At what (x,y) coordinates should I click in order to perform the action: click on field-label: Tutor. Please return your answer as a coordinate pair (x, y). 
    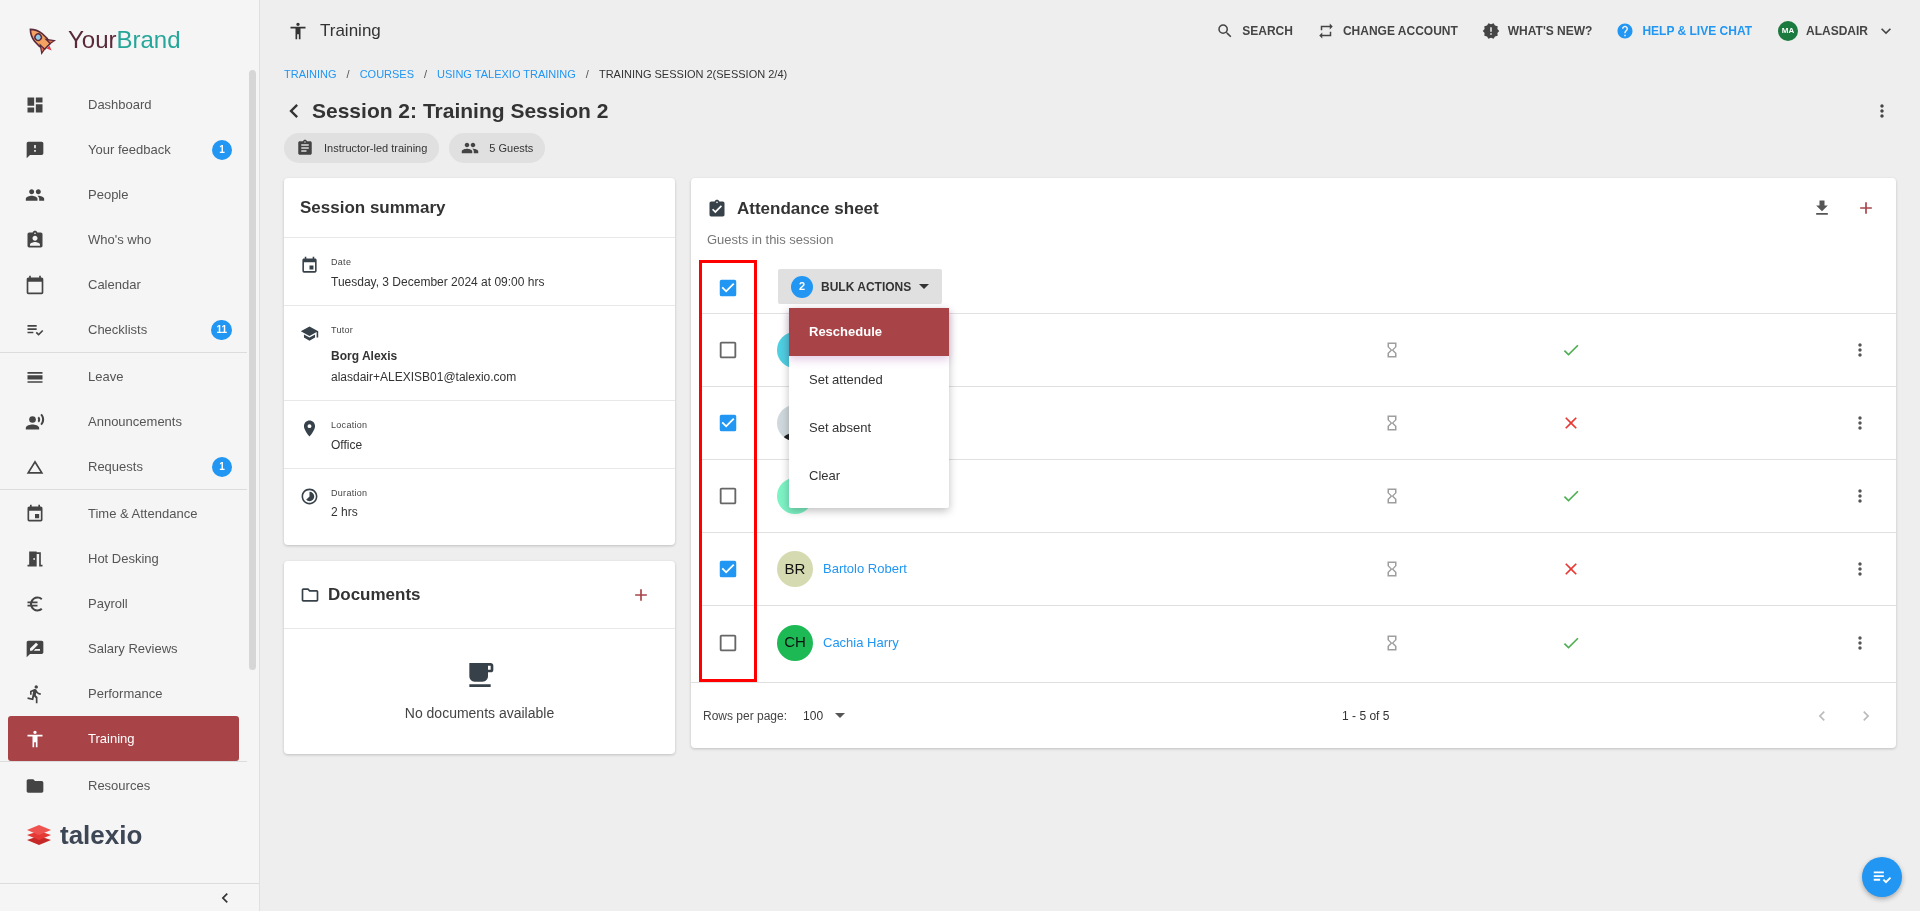
    Looking at the image, I should click on (343, 330).